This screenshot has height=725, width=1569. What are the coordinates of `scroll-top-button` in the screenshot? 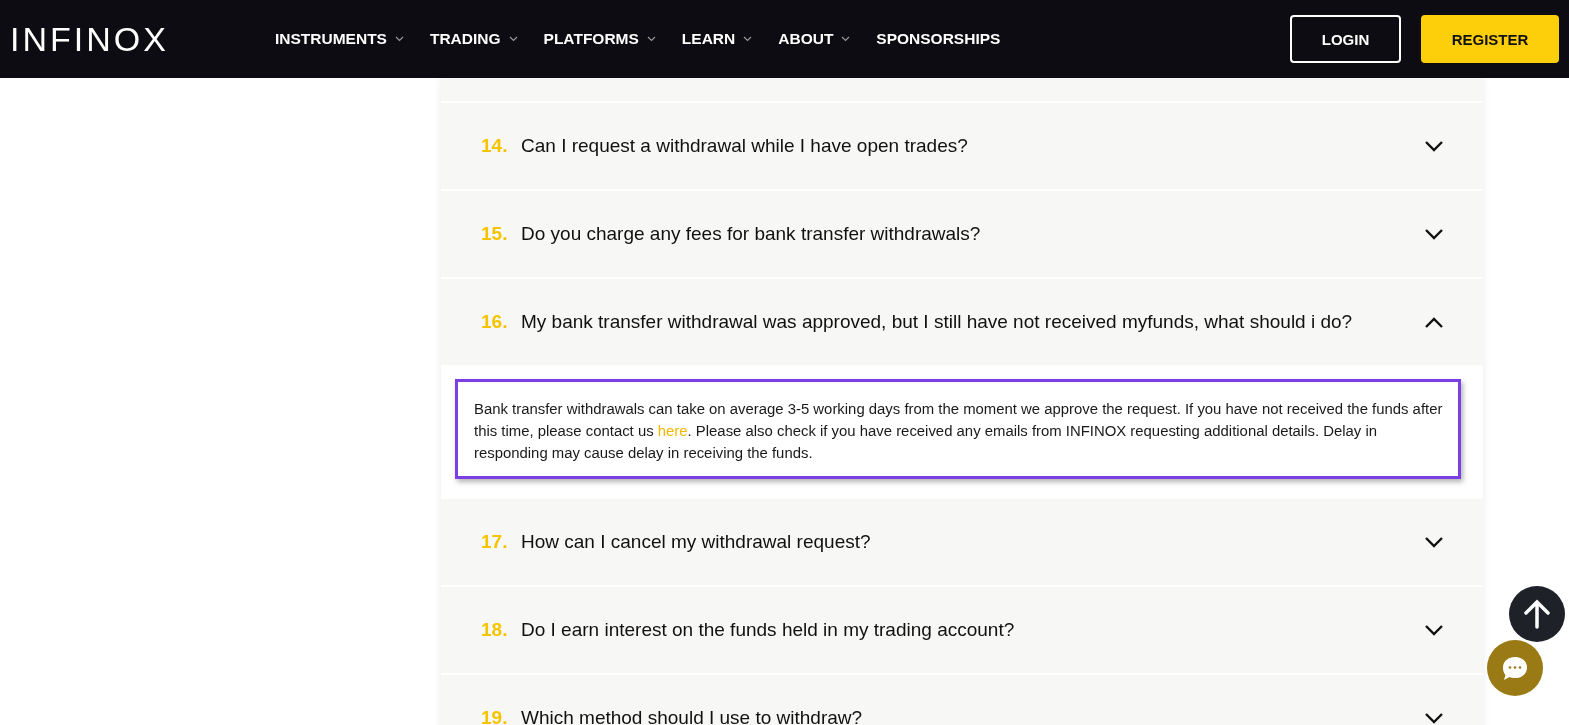 It's located at (1537, 614).